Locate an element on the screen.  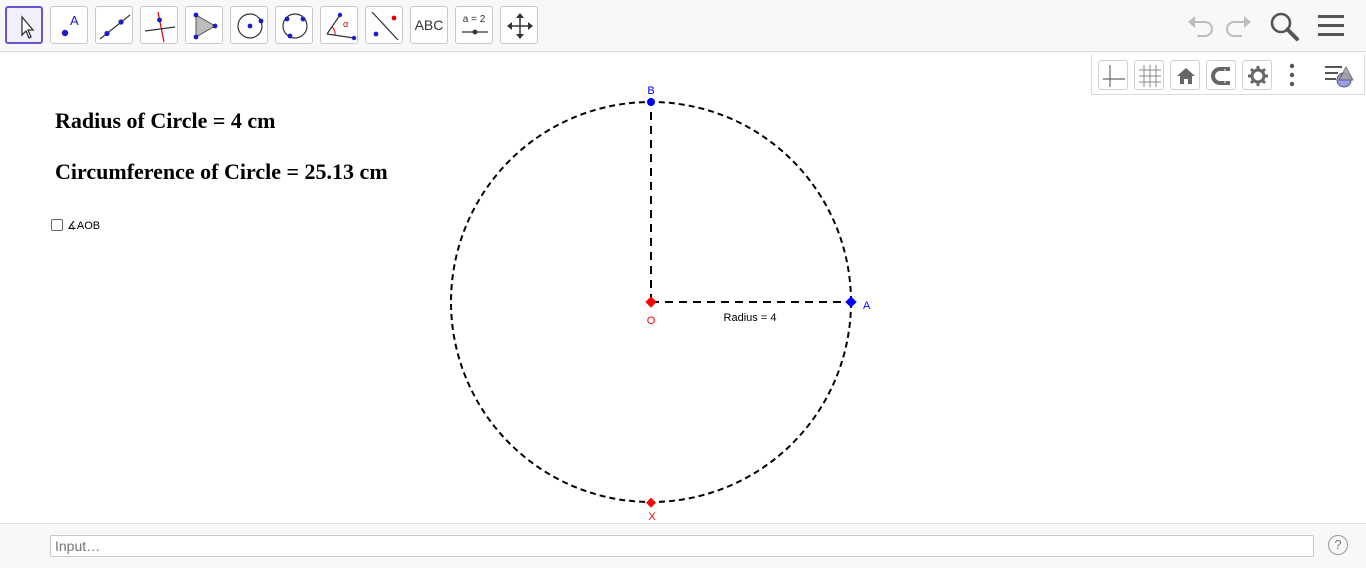
angle-tool-button: α is located at coordinates (339, 25).